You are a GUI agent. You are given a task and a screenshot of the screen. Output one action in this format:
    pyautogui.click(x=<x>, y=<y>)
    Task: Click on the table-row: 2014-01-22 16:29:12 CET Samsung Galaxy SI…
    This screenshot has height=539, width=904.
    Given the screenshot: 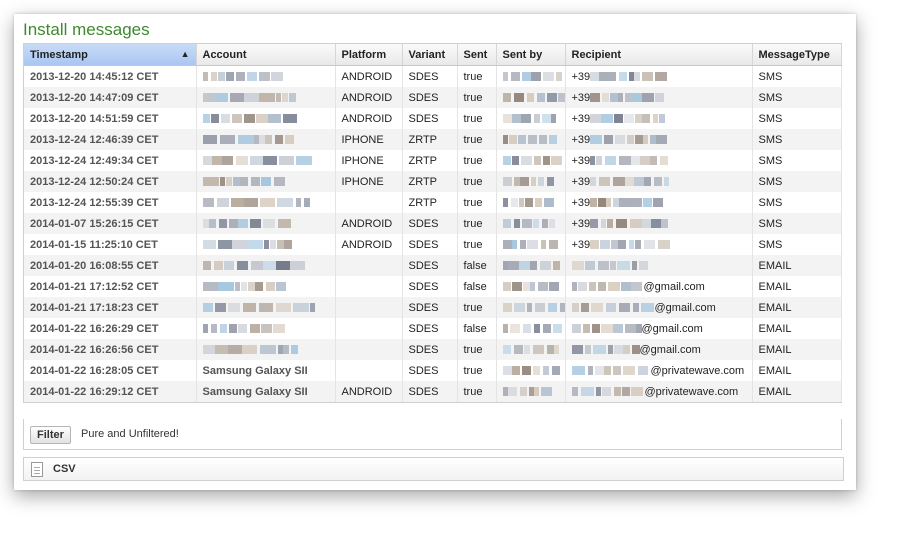 What is the action you would take?
    pyautogui.click(x=433, y=391)
    